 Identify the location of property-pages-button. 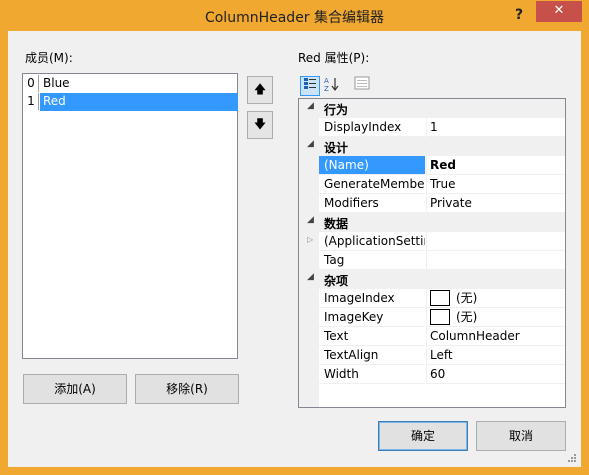
(362, 86).